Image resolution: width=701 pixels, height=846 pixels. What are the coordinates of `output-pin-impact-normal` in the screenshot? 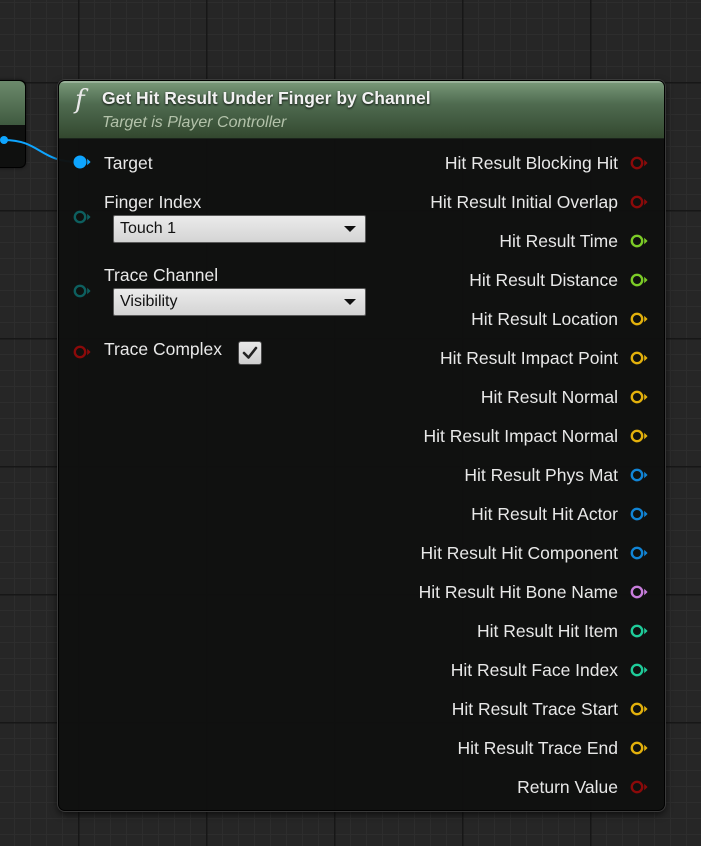 It's located at (639, 436).